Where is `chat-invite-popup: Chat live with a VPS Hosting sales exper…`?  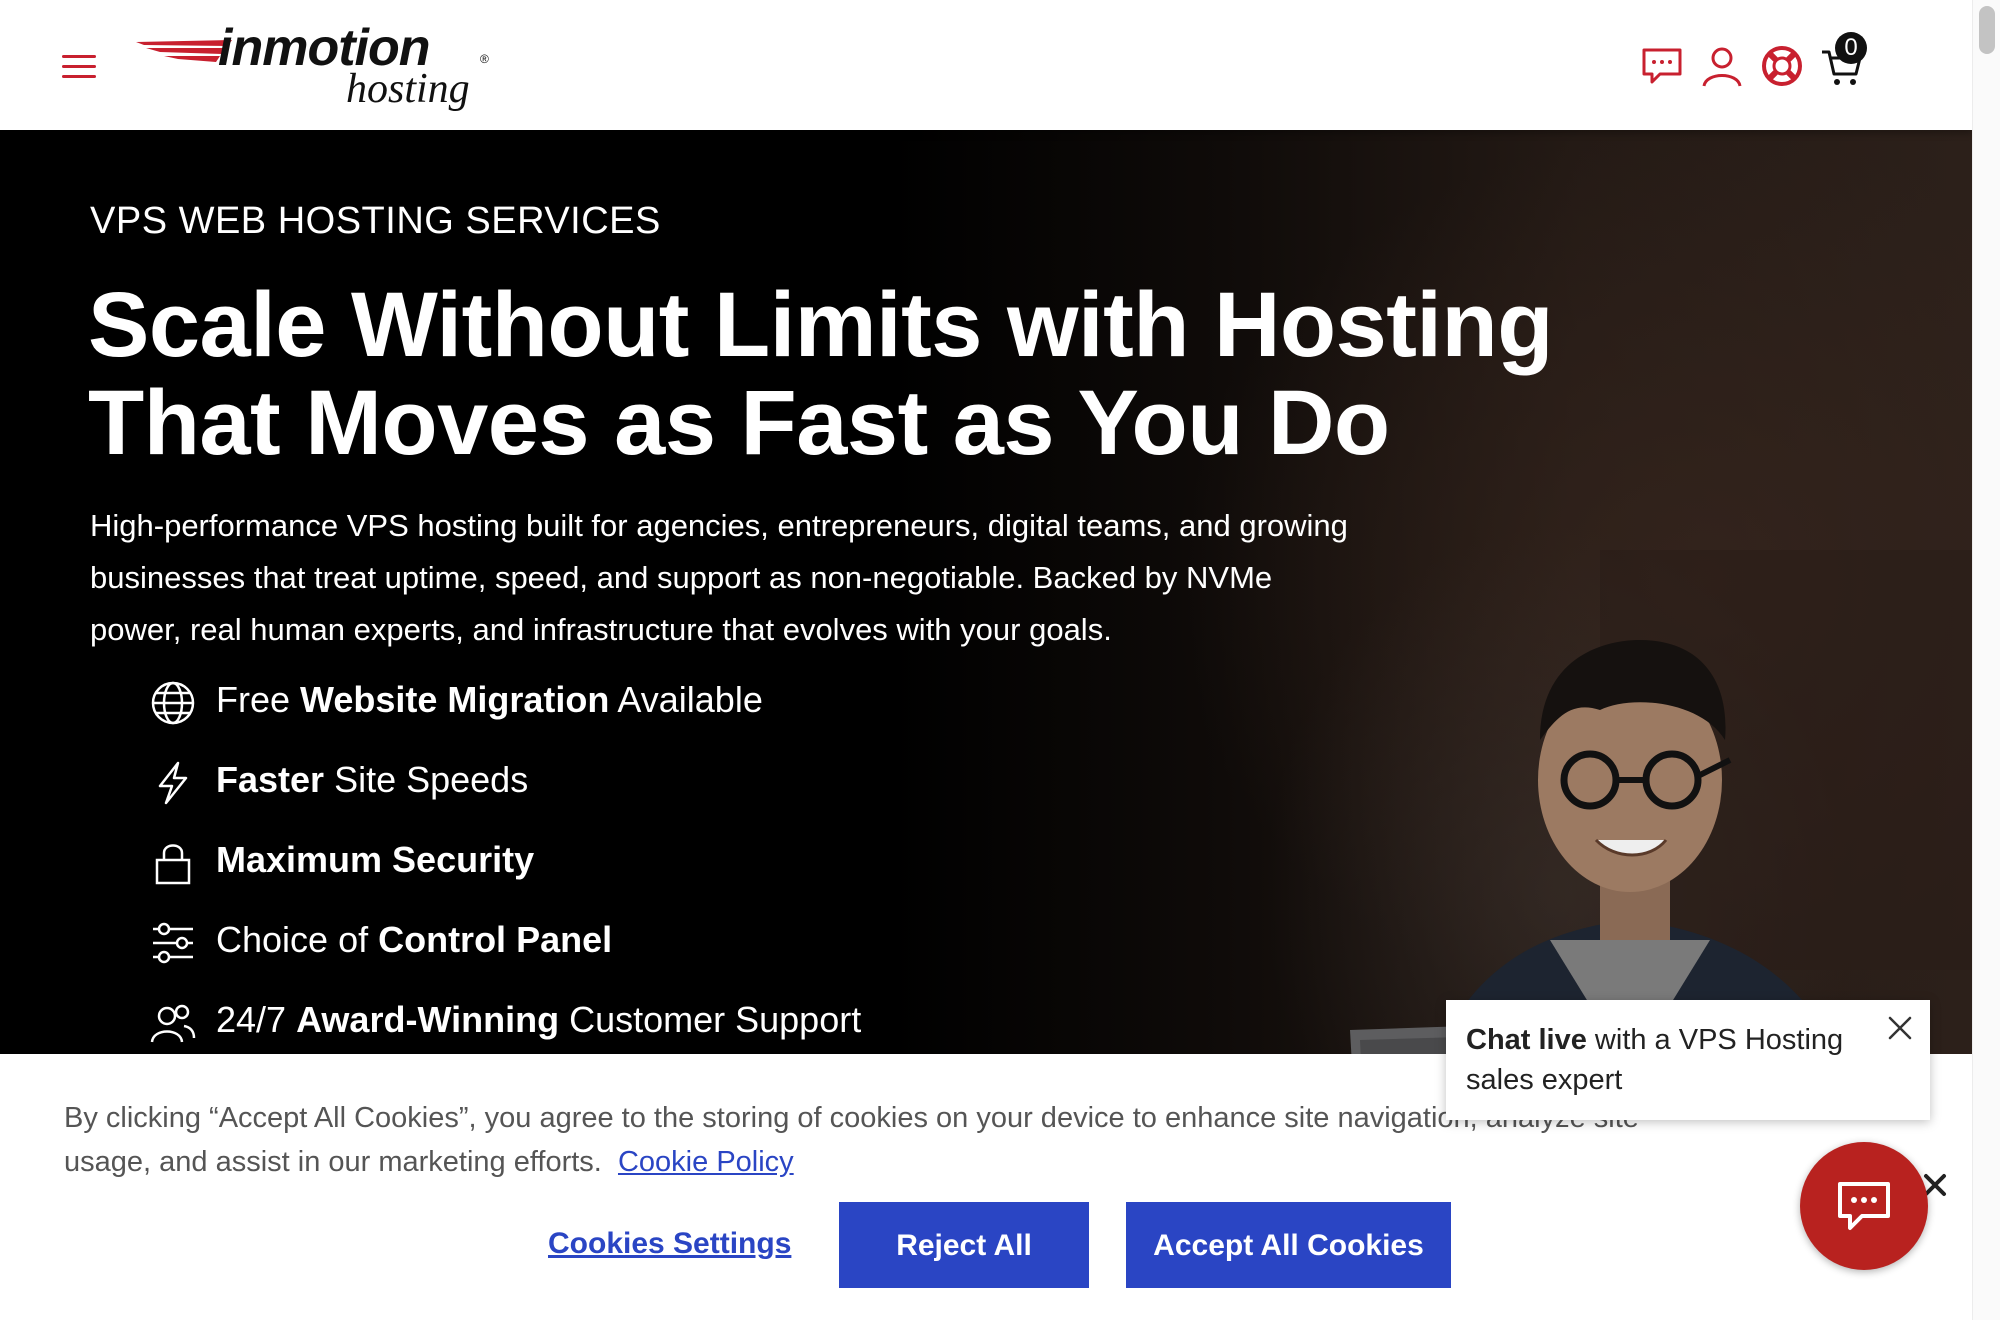 chat-invite-popup: Chat live with a VPS Hosting sales exper… is located at coordinates (1688, 1060).